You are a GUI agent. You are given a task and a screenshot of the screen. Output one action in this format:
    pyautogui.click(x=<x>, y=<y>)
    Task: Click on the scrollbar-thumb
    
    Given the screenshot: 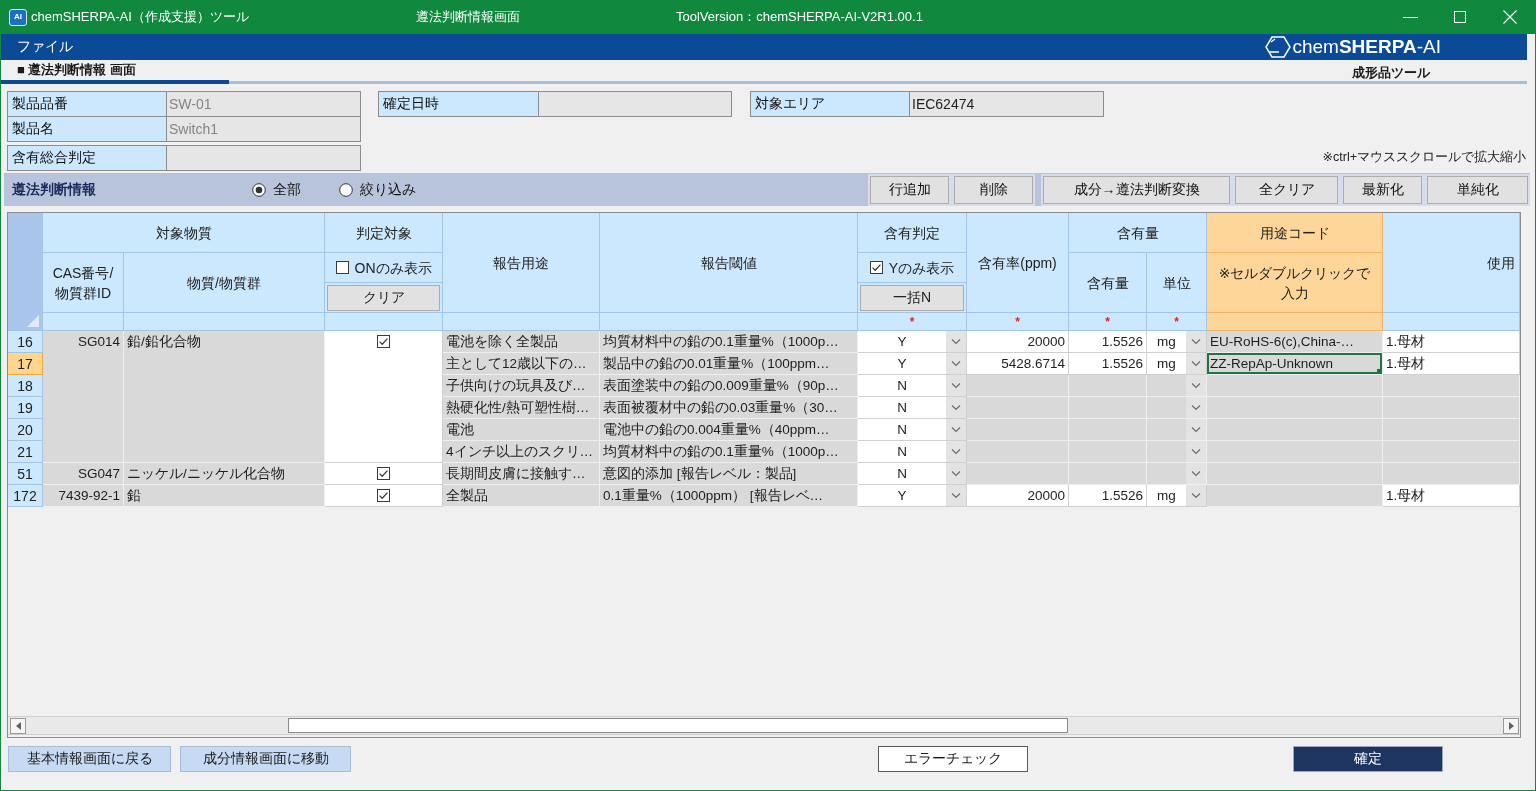 What is the action you would take?
    pyautogui.click(x=678, y=725)
    